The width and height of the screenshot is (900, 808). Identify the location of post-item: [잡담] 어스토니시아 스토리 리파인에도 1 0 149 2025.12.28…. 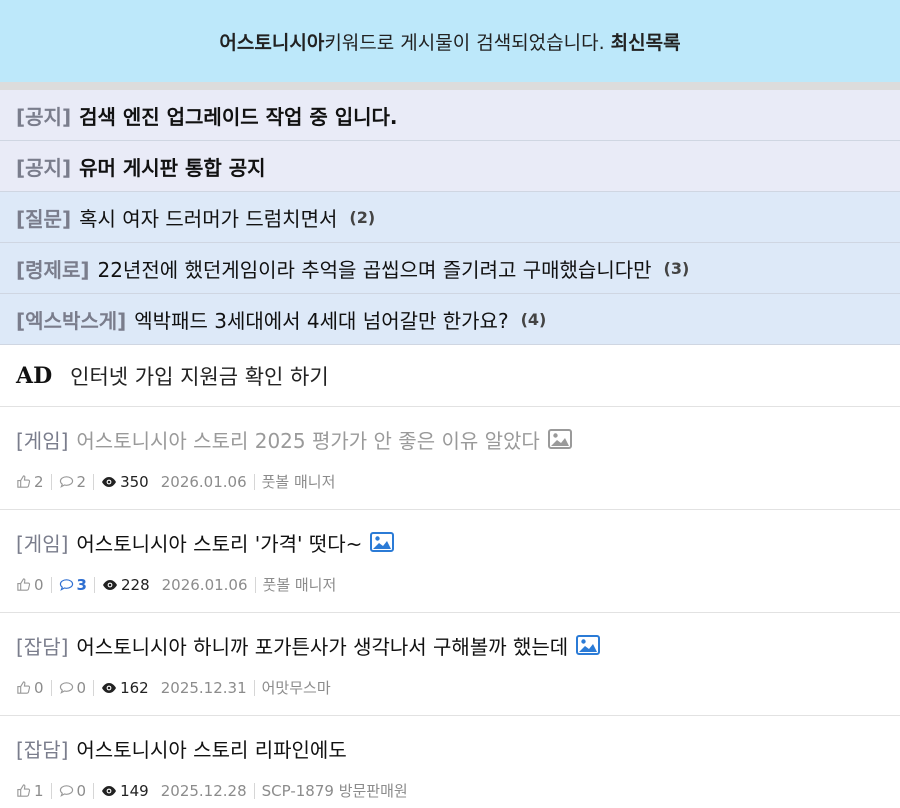
(450, 762).